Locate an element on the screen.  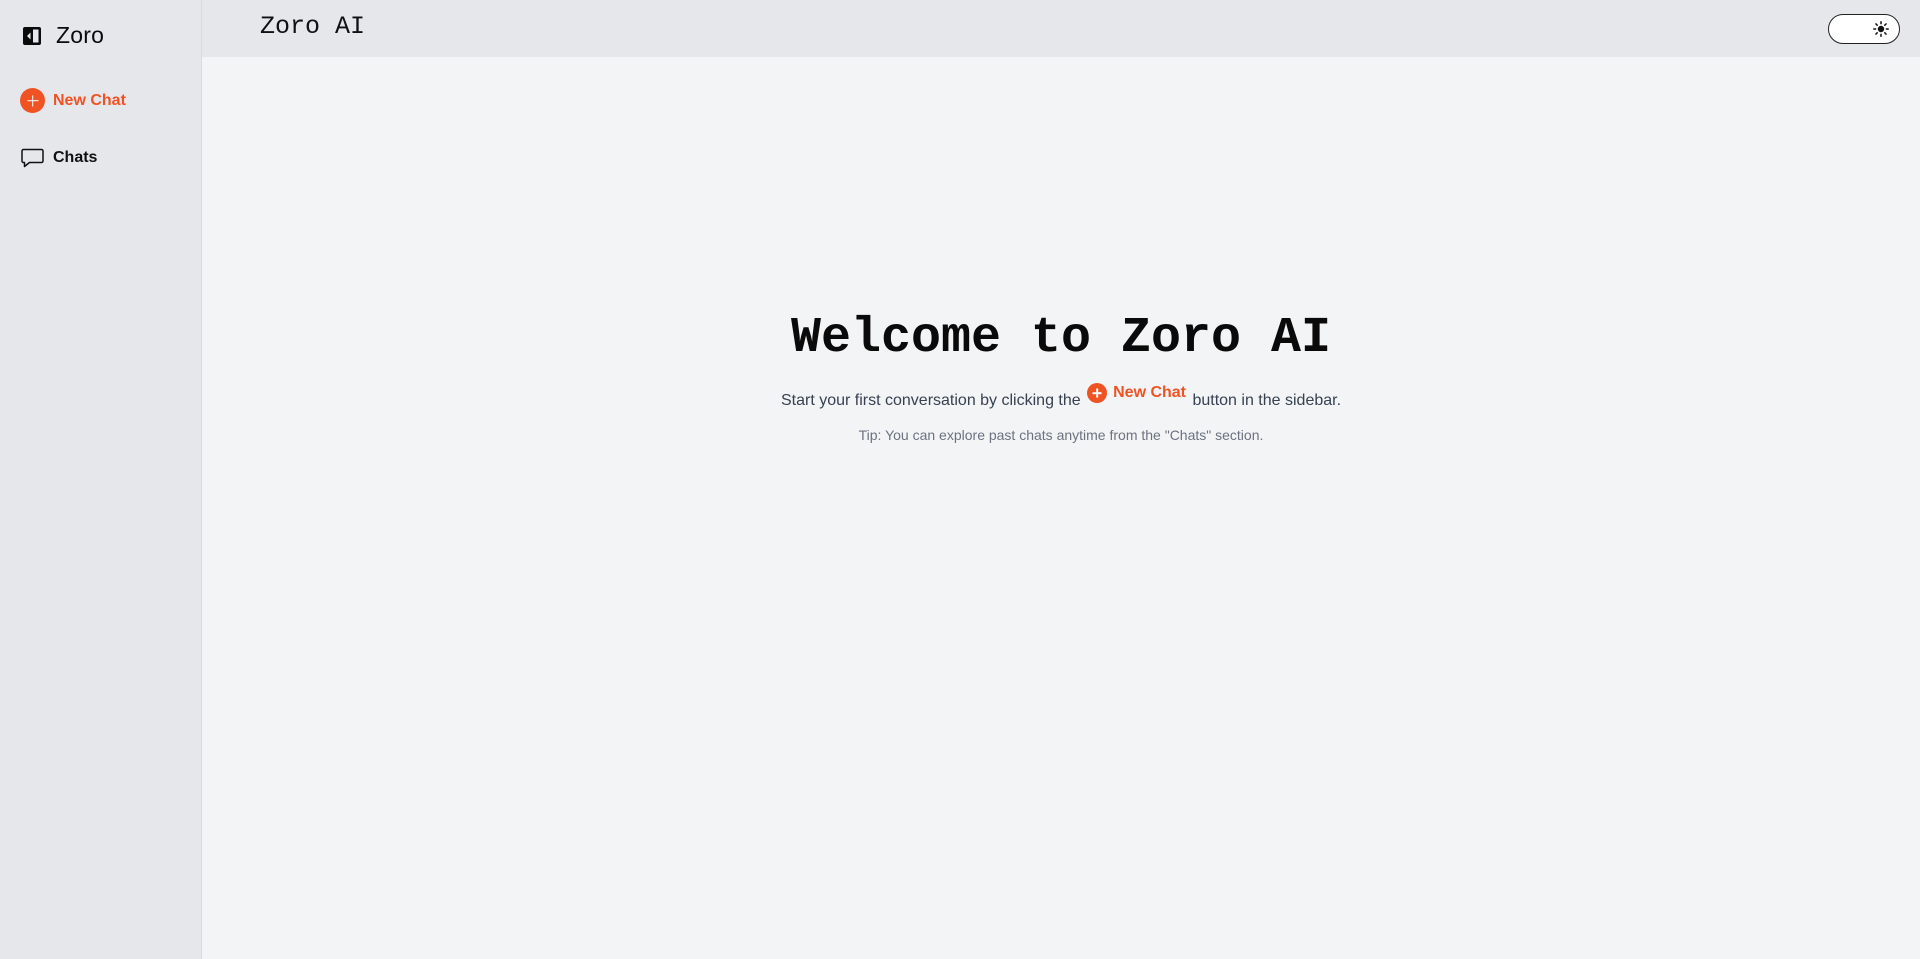
sidebar: Zoro New Chat Chats is located at coordinates (101, 479).